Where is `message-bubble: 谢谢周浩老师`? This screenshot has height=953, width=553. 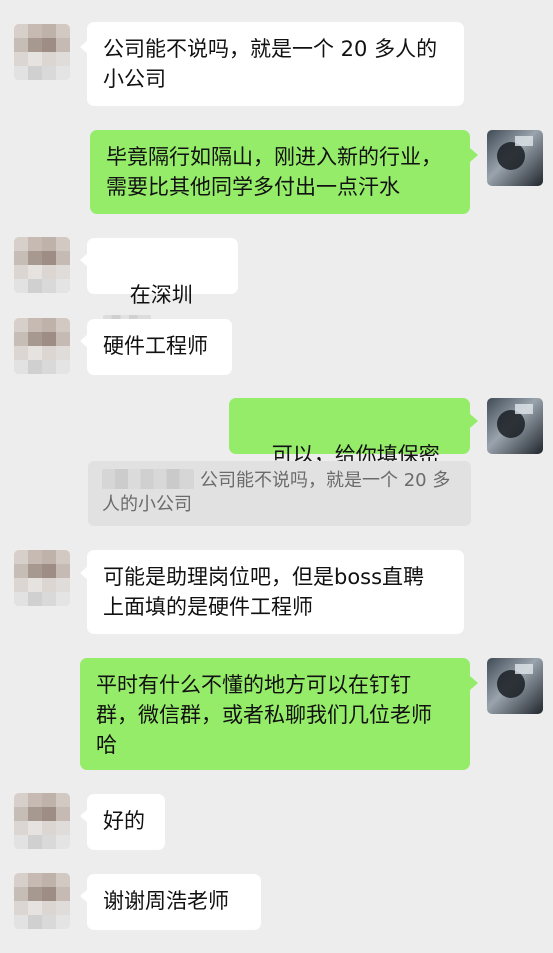 message-bubble: 谢谢周浩老师 is located at coordinates (174, 902).